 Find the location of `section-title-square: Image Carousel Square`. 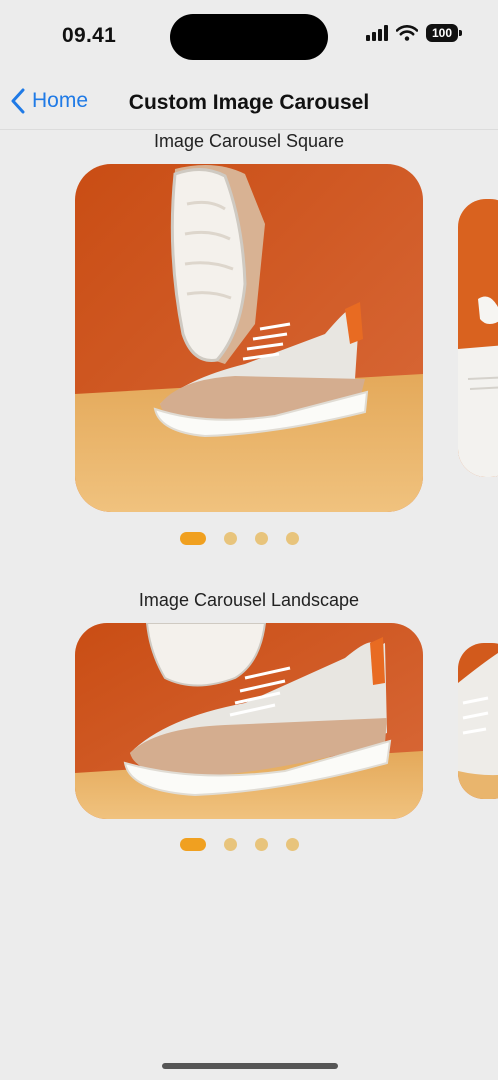

section-title-square: Image Carousel Square is located at coordinates (249, 141).